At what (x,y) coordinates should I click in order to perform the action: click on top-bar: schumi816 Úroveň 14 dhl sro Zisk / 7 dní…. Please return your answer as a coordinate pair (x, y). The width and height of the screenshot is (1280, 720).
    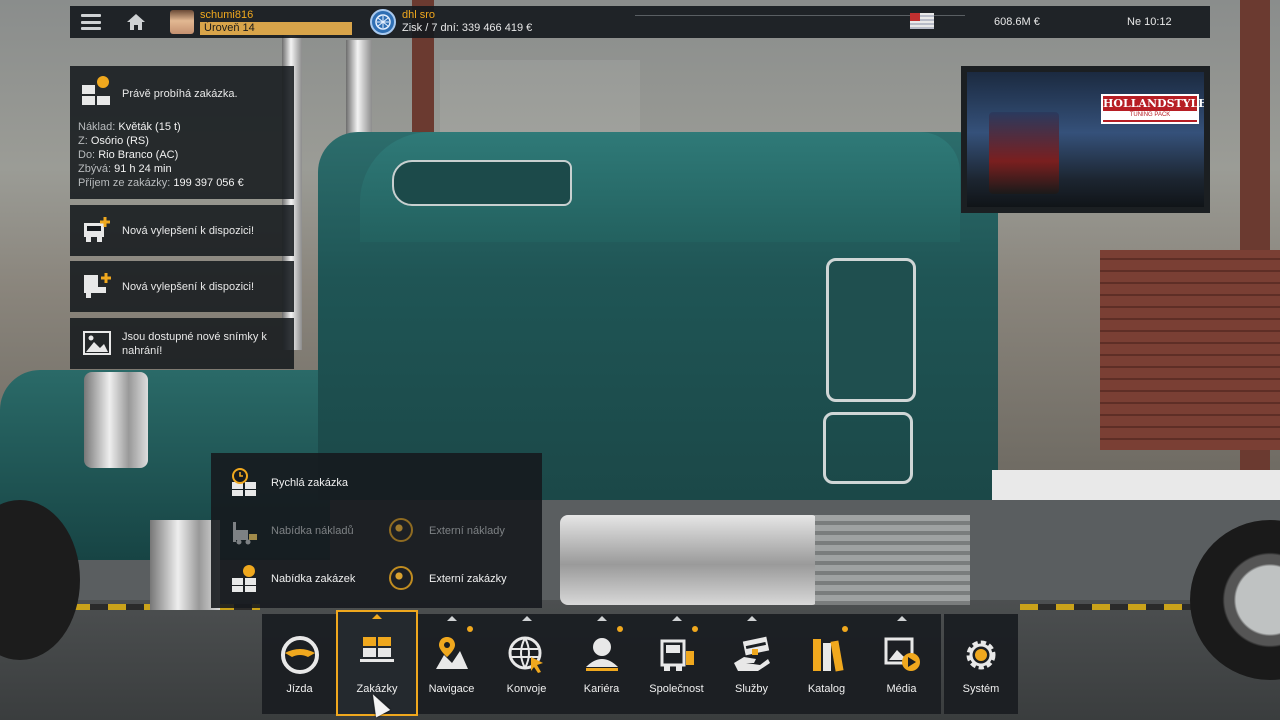
    Looking at the image, I should click on (640, 22).